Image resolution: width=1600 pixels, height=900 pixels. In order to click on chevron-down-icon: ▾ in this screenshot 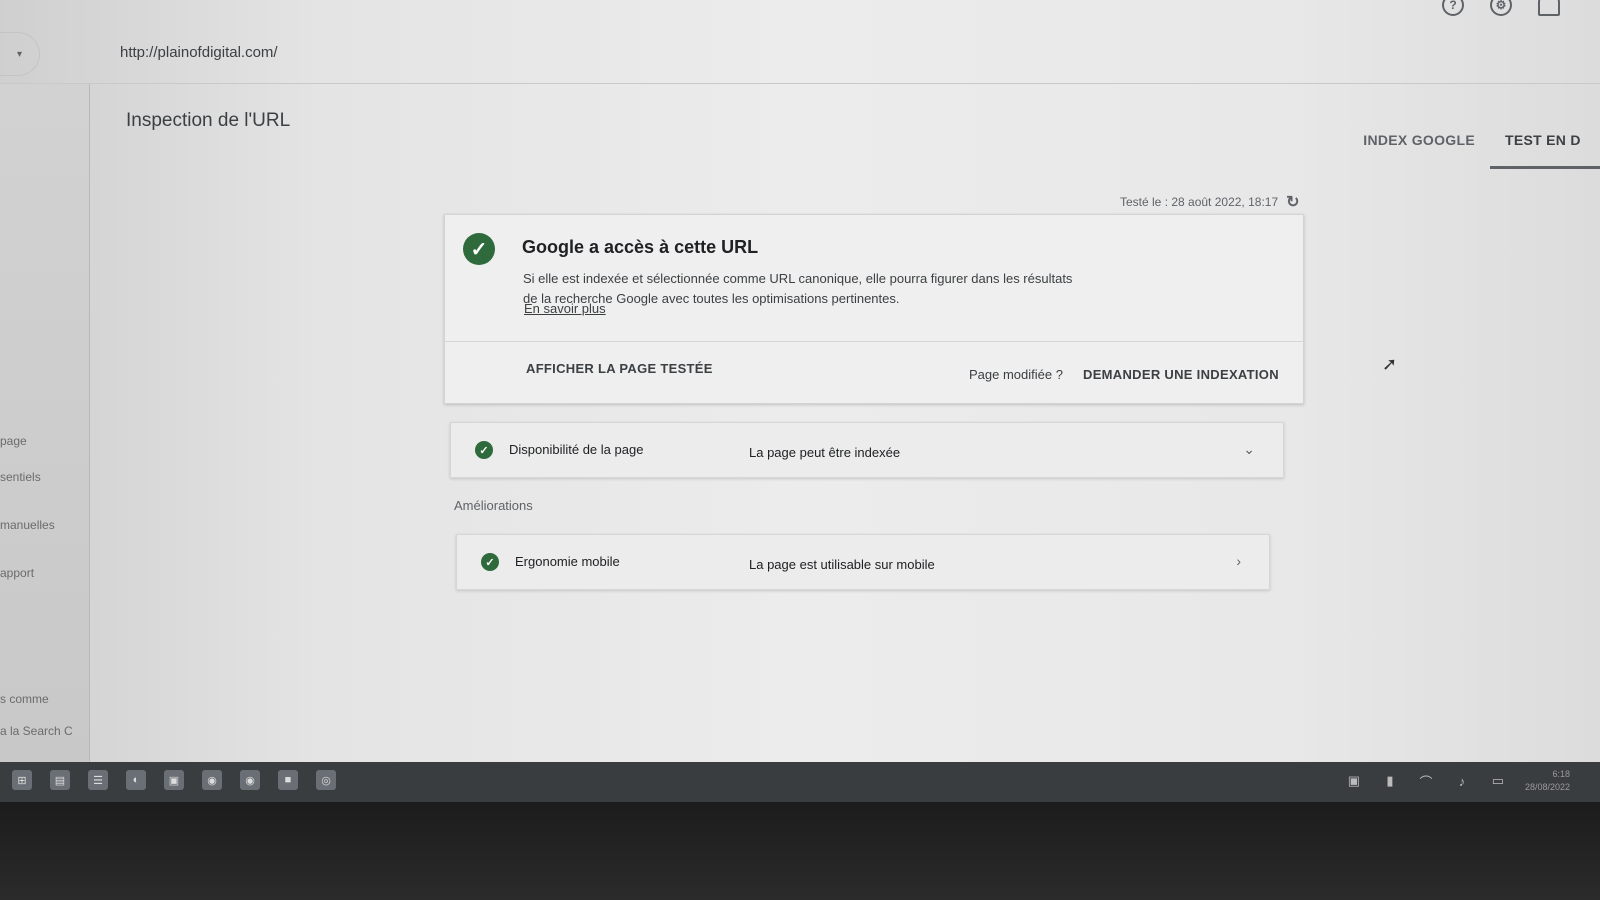, I will do `click(19, 54)`.